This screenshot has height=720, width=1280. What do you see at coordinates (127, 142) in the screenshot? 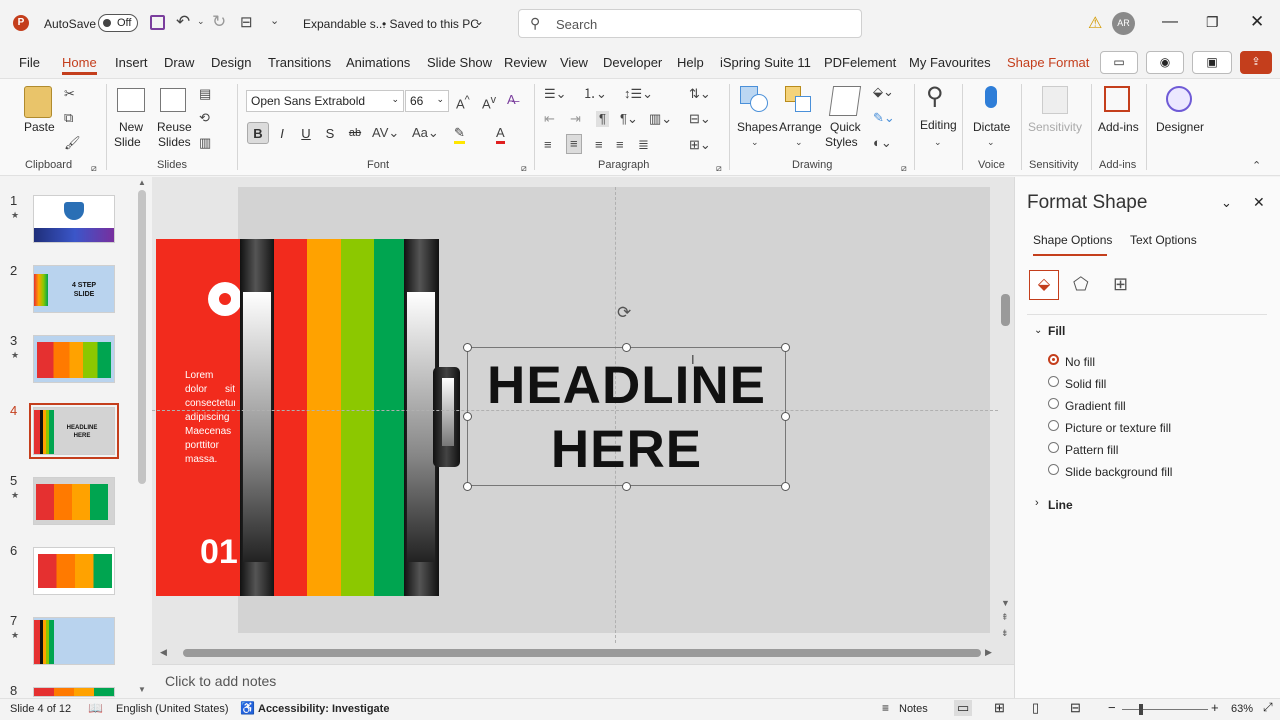
I see `new-slide-label-2: Slide` at bounding box center [127, 142].